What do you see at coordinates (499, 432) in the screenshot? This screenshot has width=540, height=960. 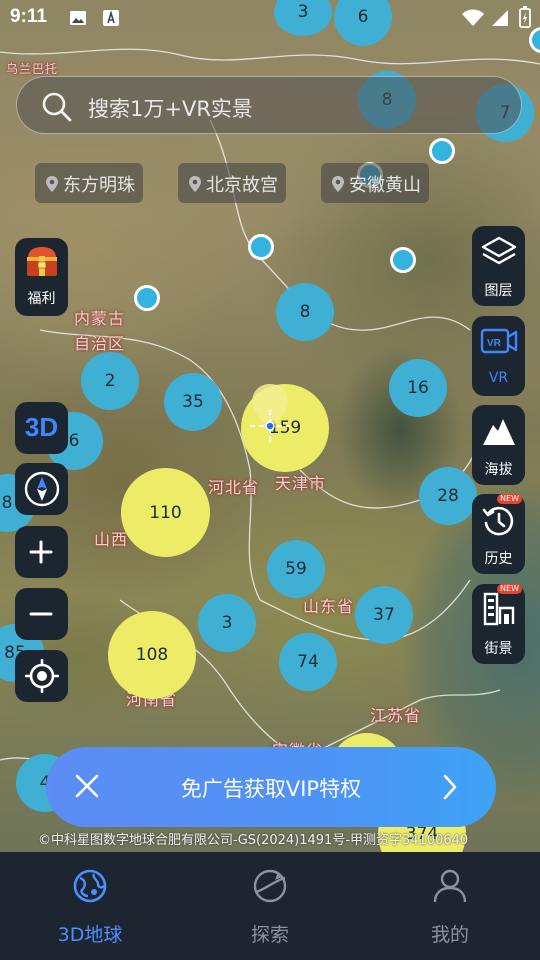 I see `mountain-icon` at bounding box center [499, 432].